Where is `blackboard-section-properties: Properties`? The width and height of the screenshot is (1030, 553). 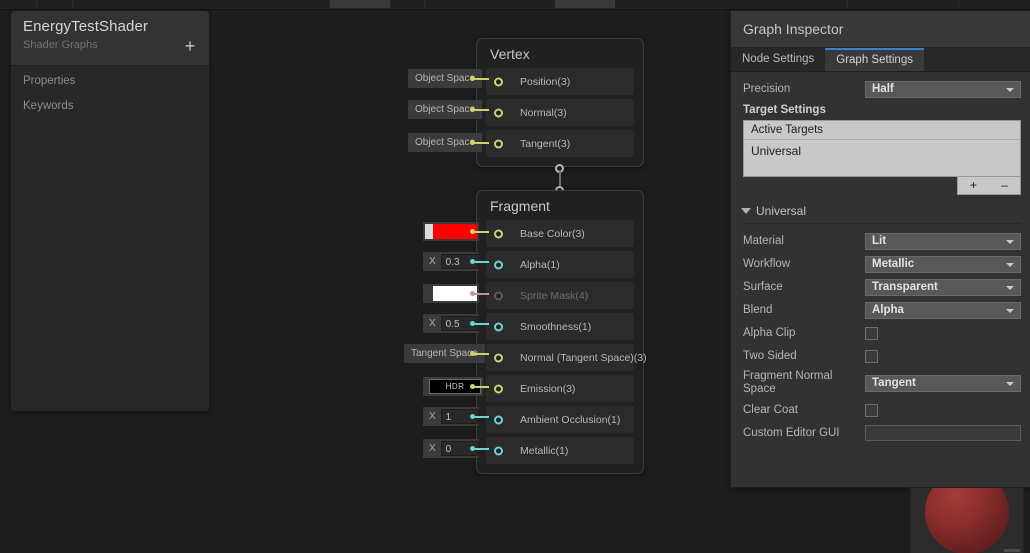 blackboard-section-properties: Properties is located at coordinates (110, 77).